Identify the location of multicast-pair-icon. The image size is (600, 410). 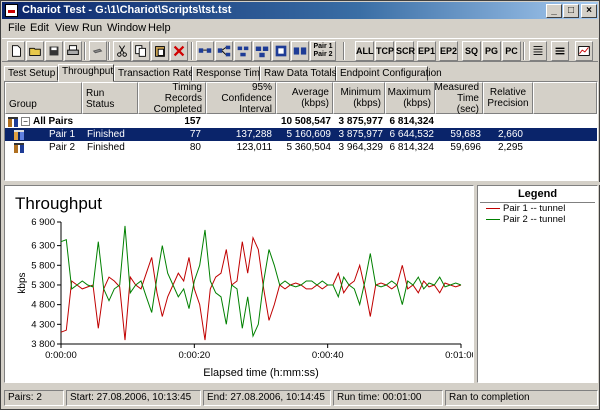
(224, 51).